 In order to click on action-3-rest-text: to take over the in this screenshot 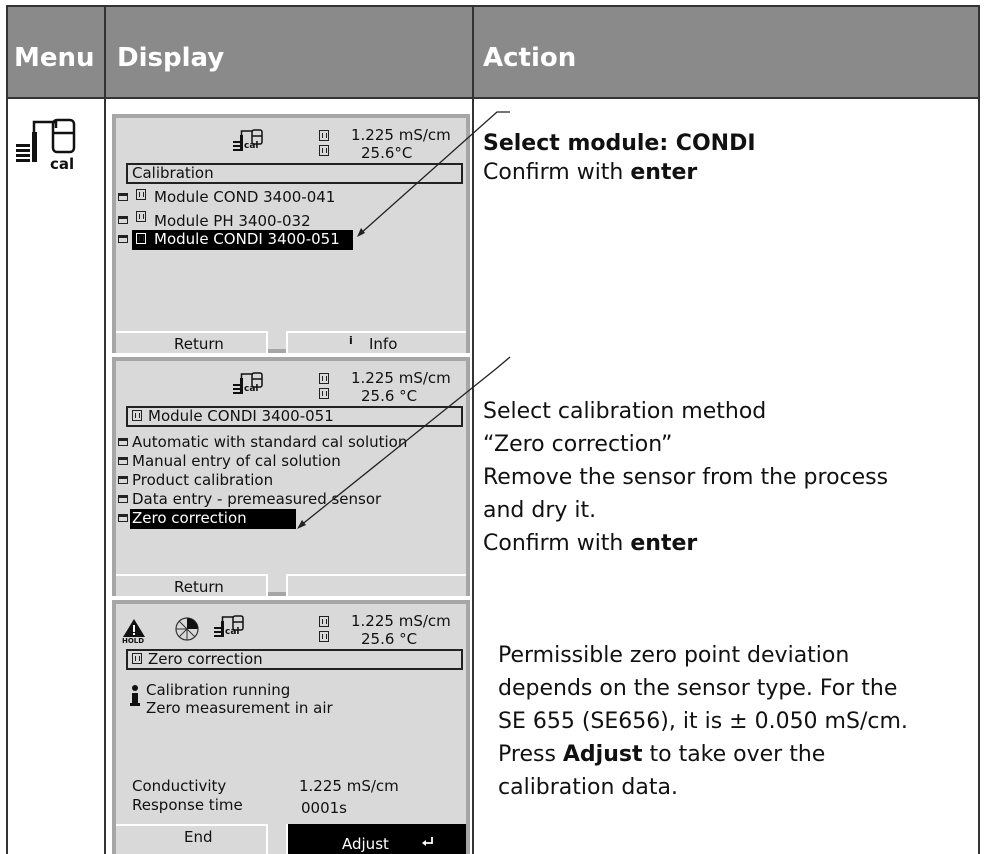, I will do `click(734, 754)`.